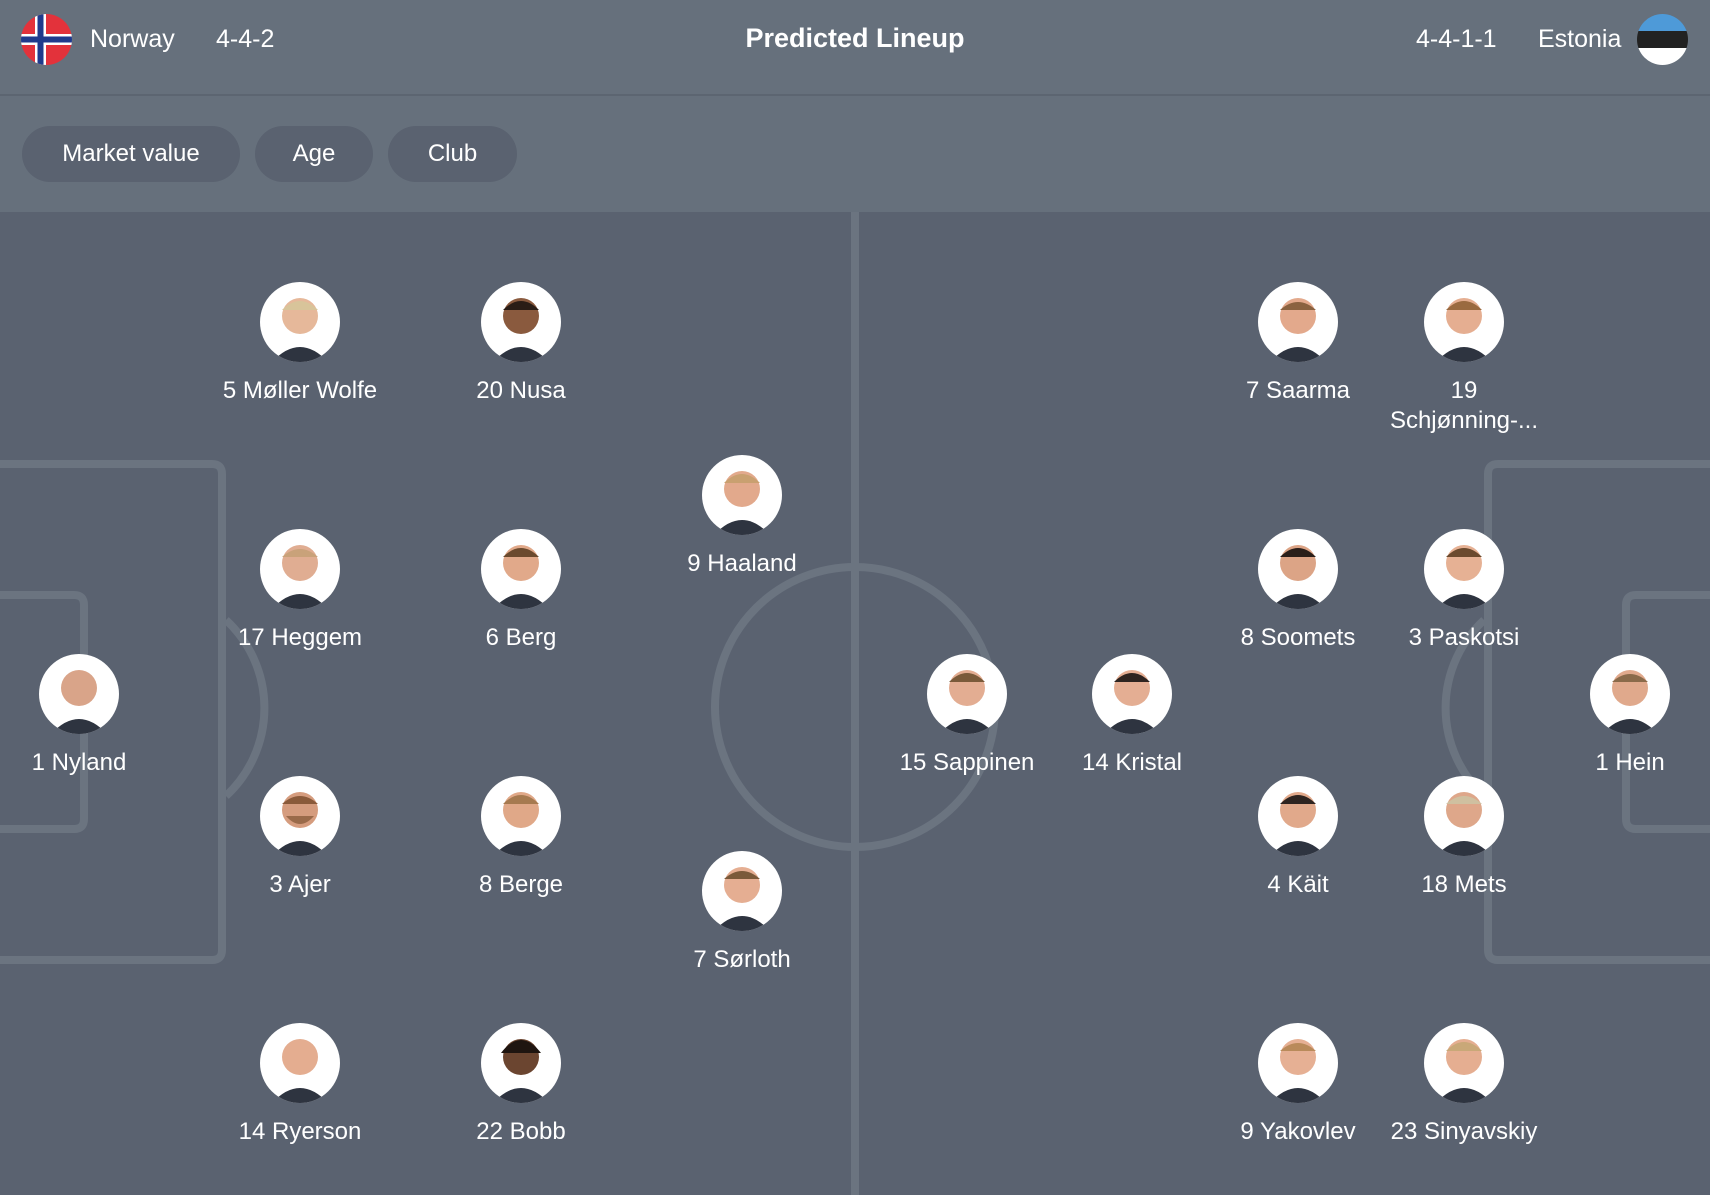 This screenshot has width=1710, height=1195. What do you see at coordinates (79, 762) in the screenshot?
I see `player-name: 1 Nyland` at bounding box center [79, 762].